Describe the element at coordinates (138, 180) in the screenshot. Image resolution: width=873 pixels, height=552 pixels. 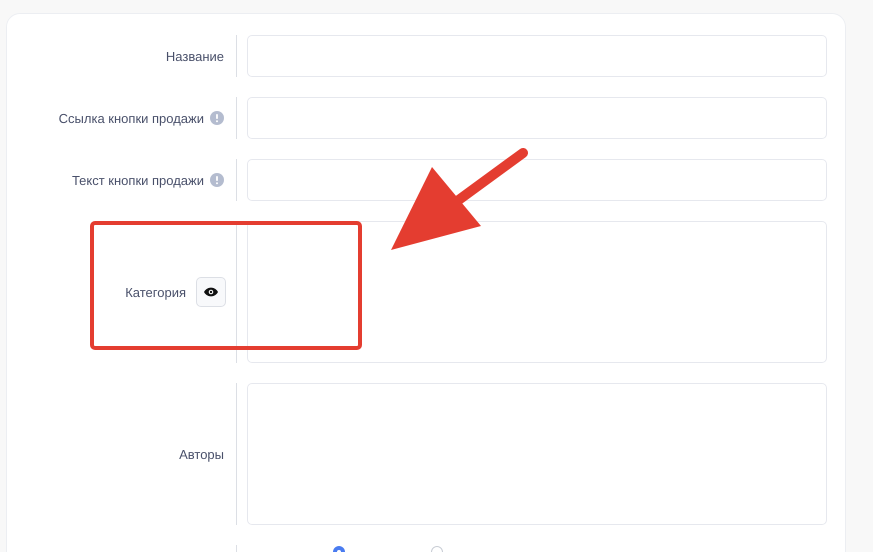
I see `field-label: Текст кнопки продажи` at that location.